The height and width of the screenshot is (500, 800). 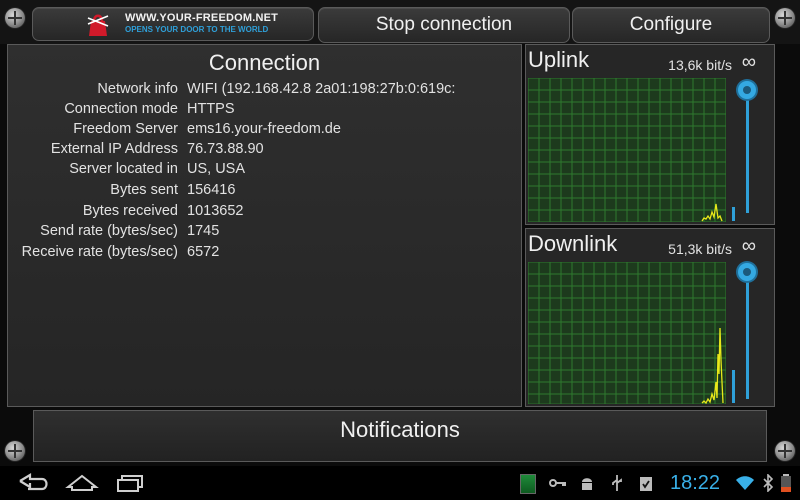 I want to click on info-row: Freedom Server ems16.your-freedom.de, so click(x=264, y=131).